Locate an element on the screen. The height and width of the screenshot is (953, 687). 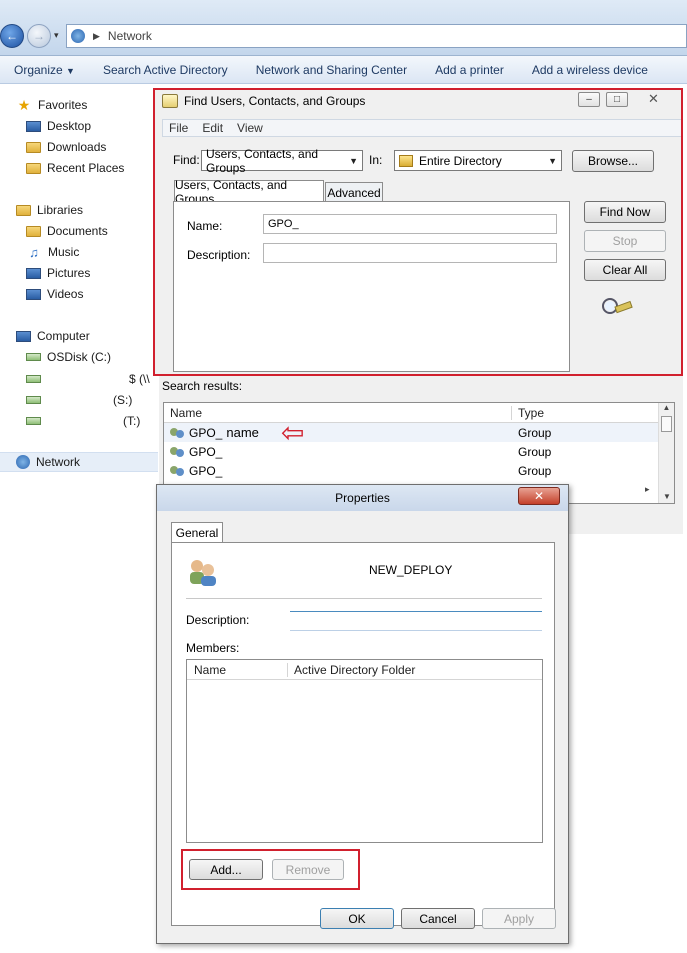
results-vertical-scrollbar: ▲ ▼ is located at coordinates (666, 453).